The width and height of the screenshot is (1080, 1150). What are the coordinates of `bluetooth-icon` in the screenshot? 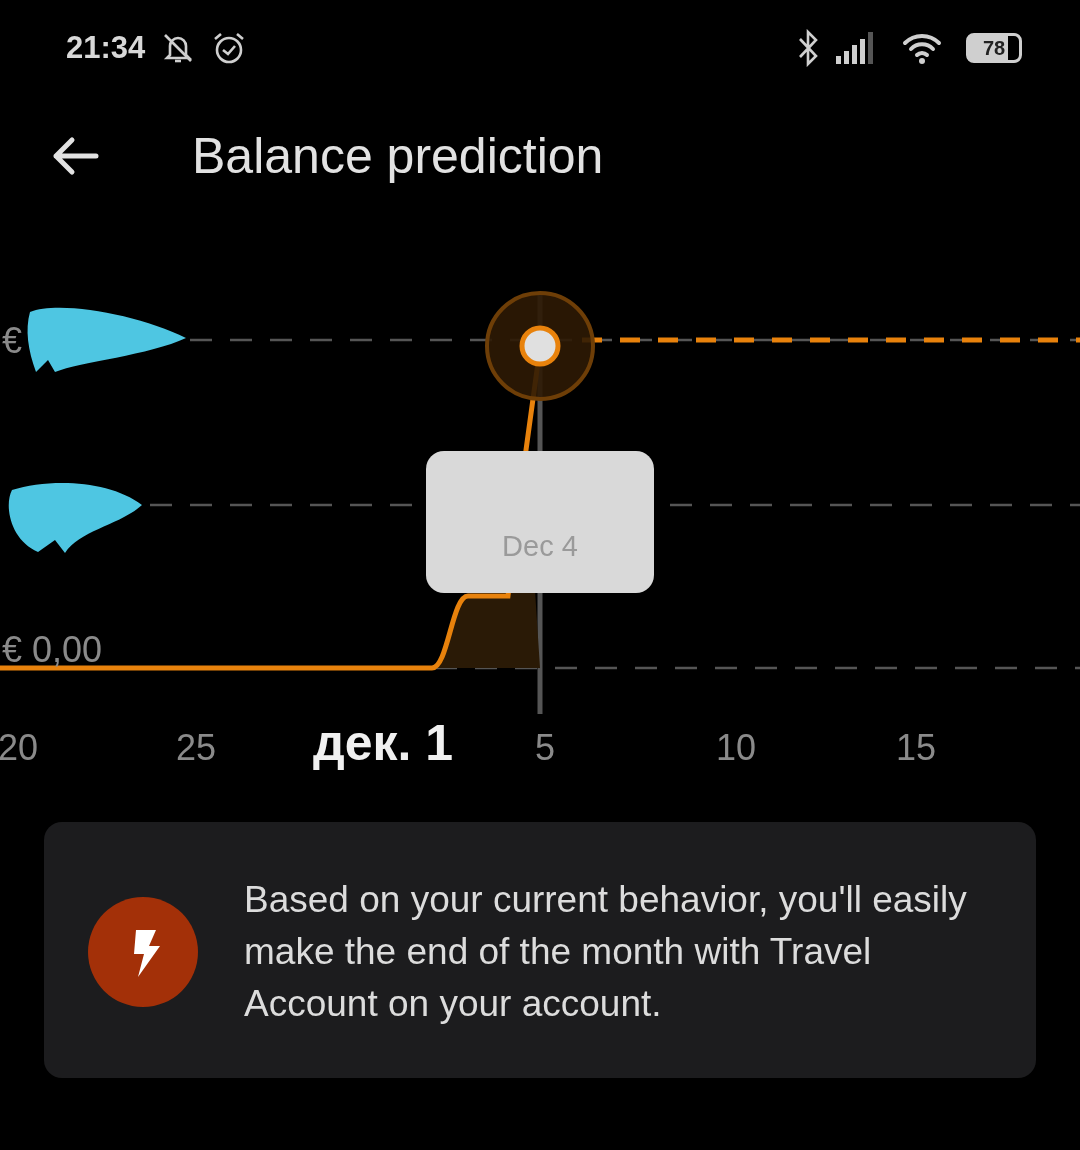 It's located at (808, 48).